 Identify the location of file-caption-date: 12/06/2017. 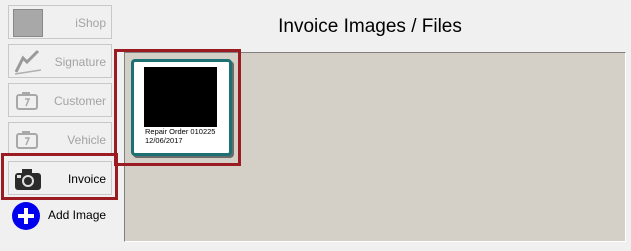
(164, 140).